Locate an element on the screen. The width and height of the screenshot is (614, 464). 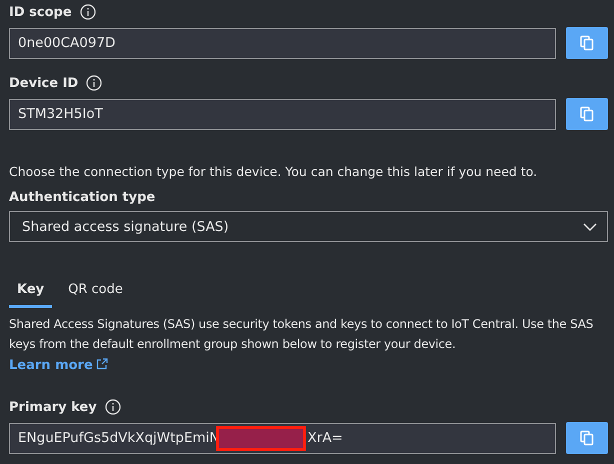
key-text: XrA= is located at coordinates (325, 438).